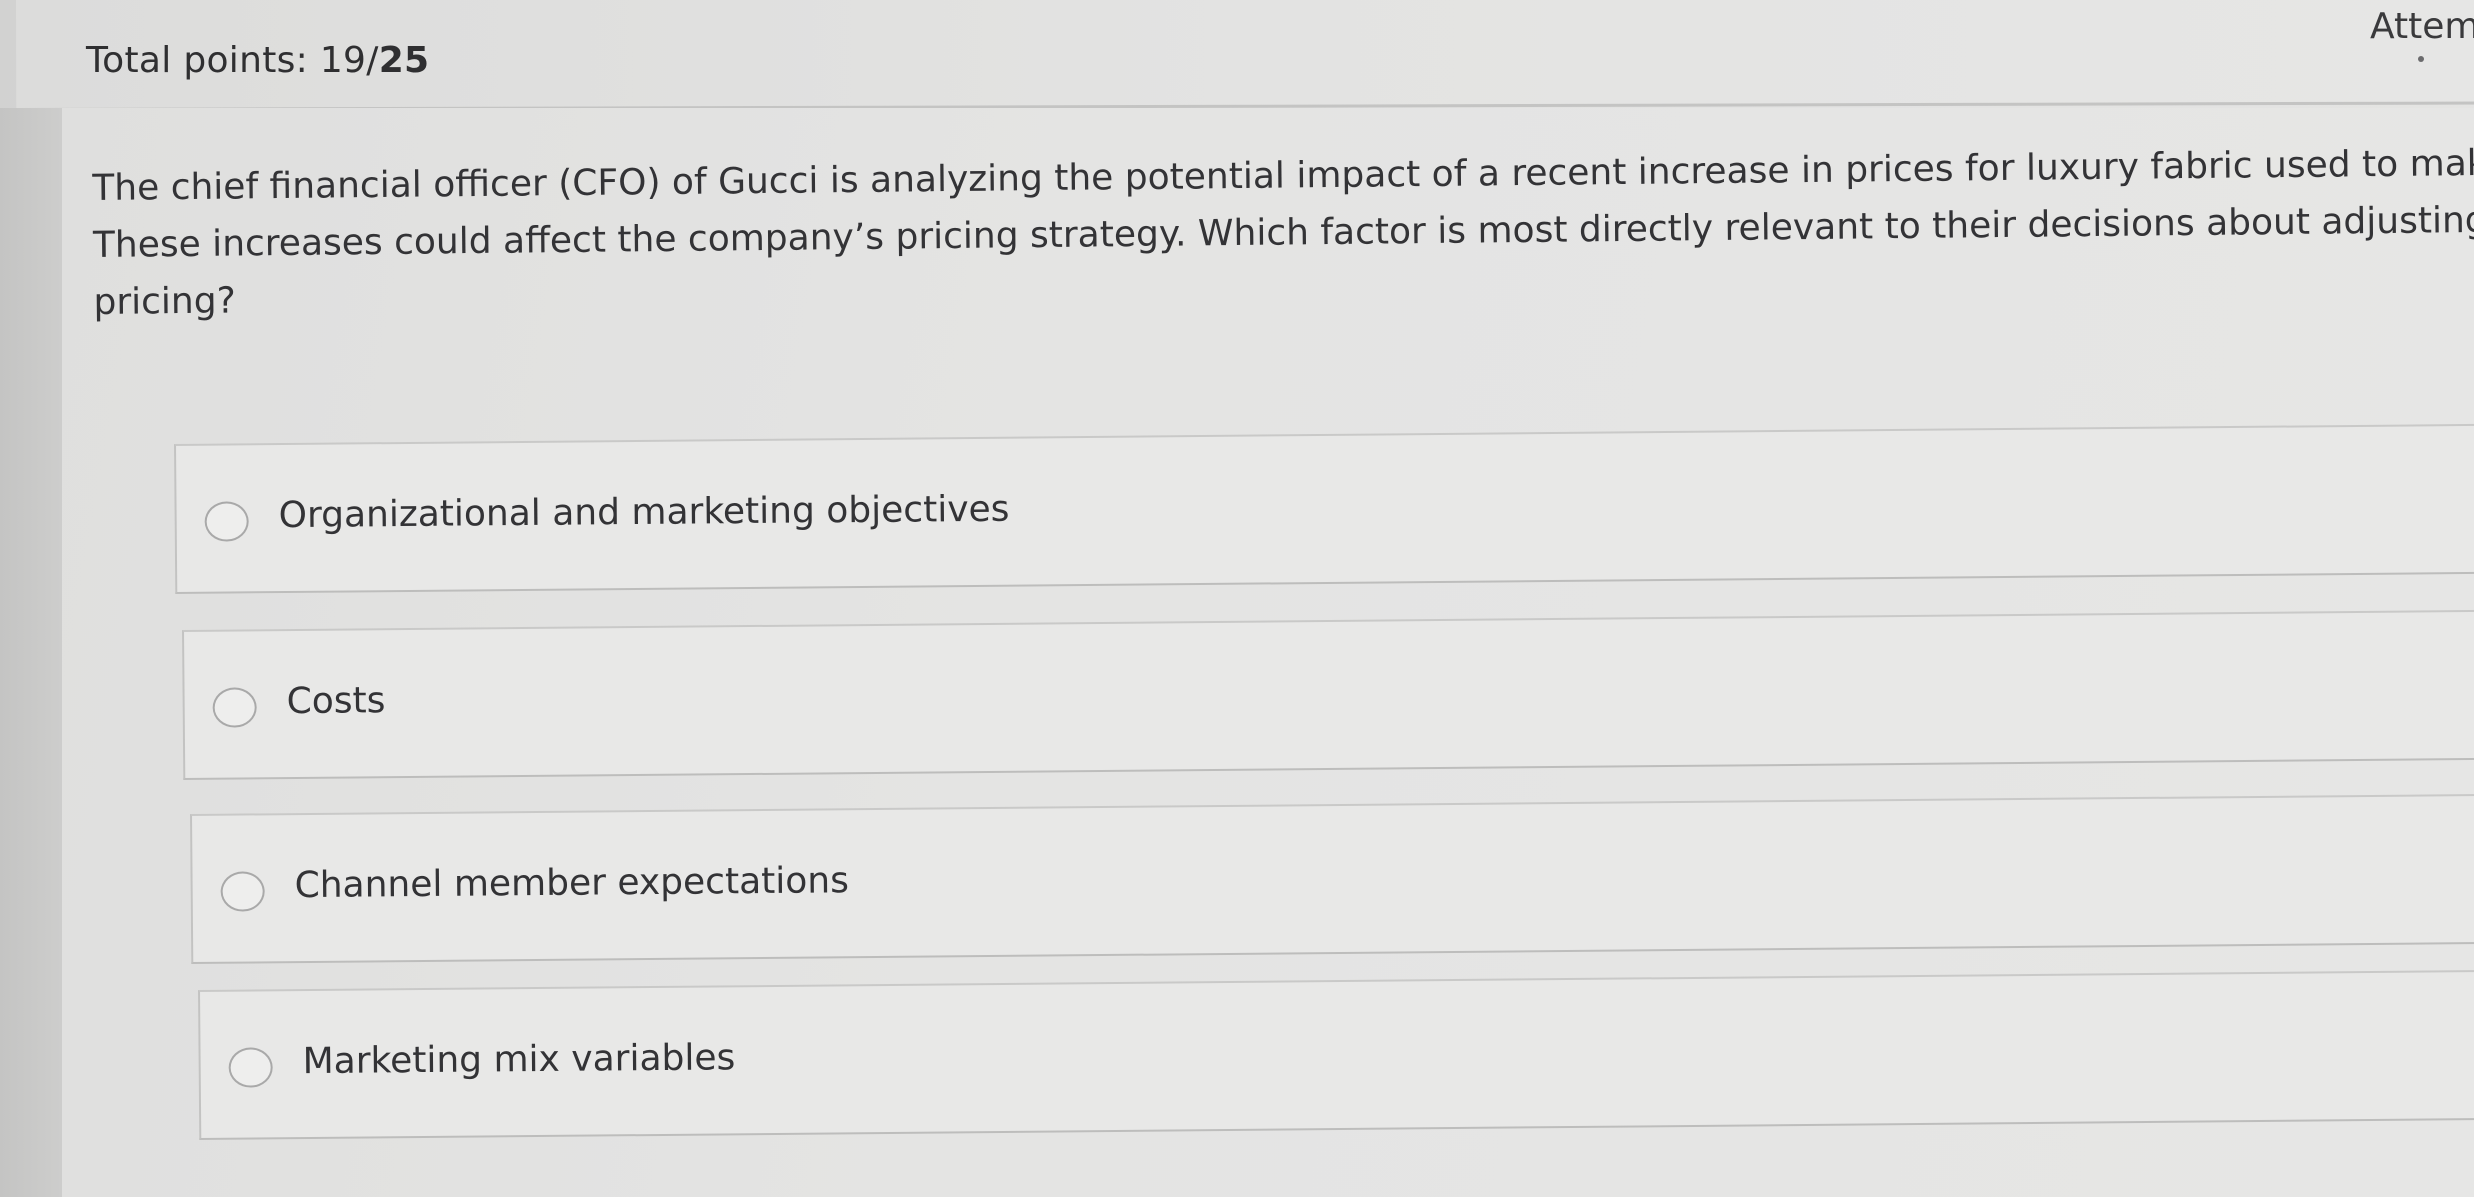 The width and height of the screenshot is (2474, 1197). What do you see at coordinates (404, 60) in the screenshot?
I see `total-points-max: 25` at bounding box center [404, 60].